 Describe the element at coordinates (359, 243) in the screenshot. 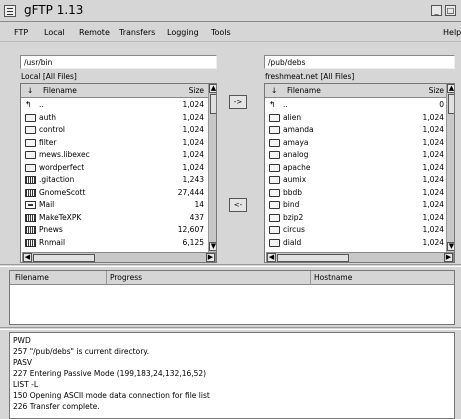

I see `file-row: diald 1,024` at that location.